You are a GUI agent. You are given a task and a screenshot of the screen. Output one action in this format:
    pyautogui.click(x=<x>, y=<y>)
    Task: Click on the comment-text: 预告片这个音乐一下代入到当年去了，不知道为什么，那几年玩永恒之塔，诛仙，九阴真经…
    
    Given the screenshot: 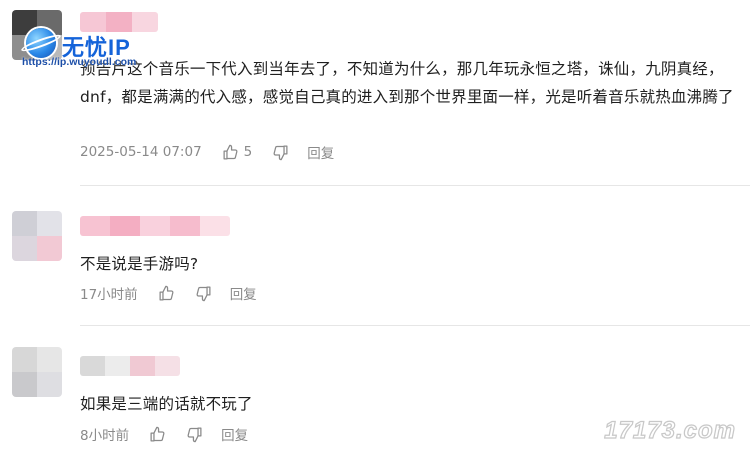 What is the action you would take?
    pyautogui.click(x=407, y=83)
    